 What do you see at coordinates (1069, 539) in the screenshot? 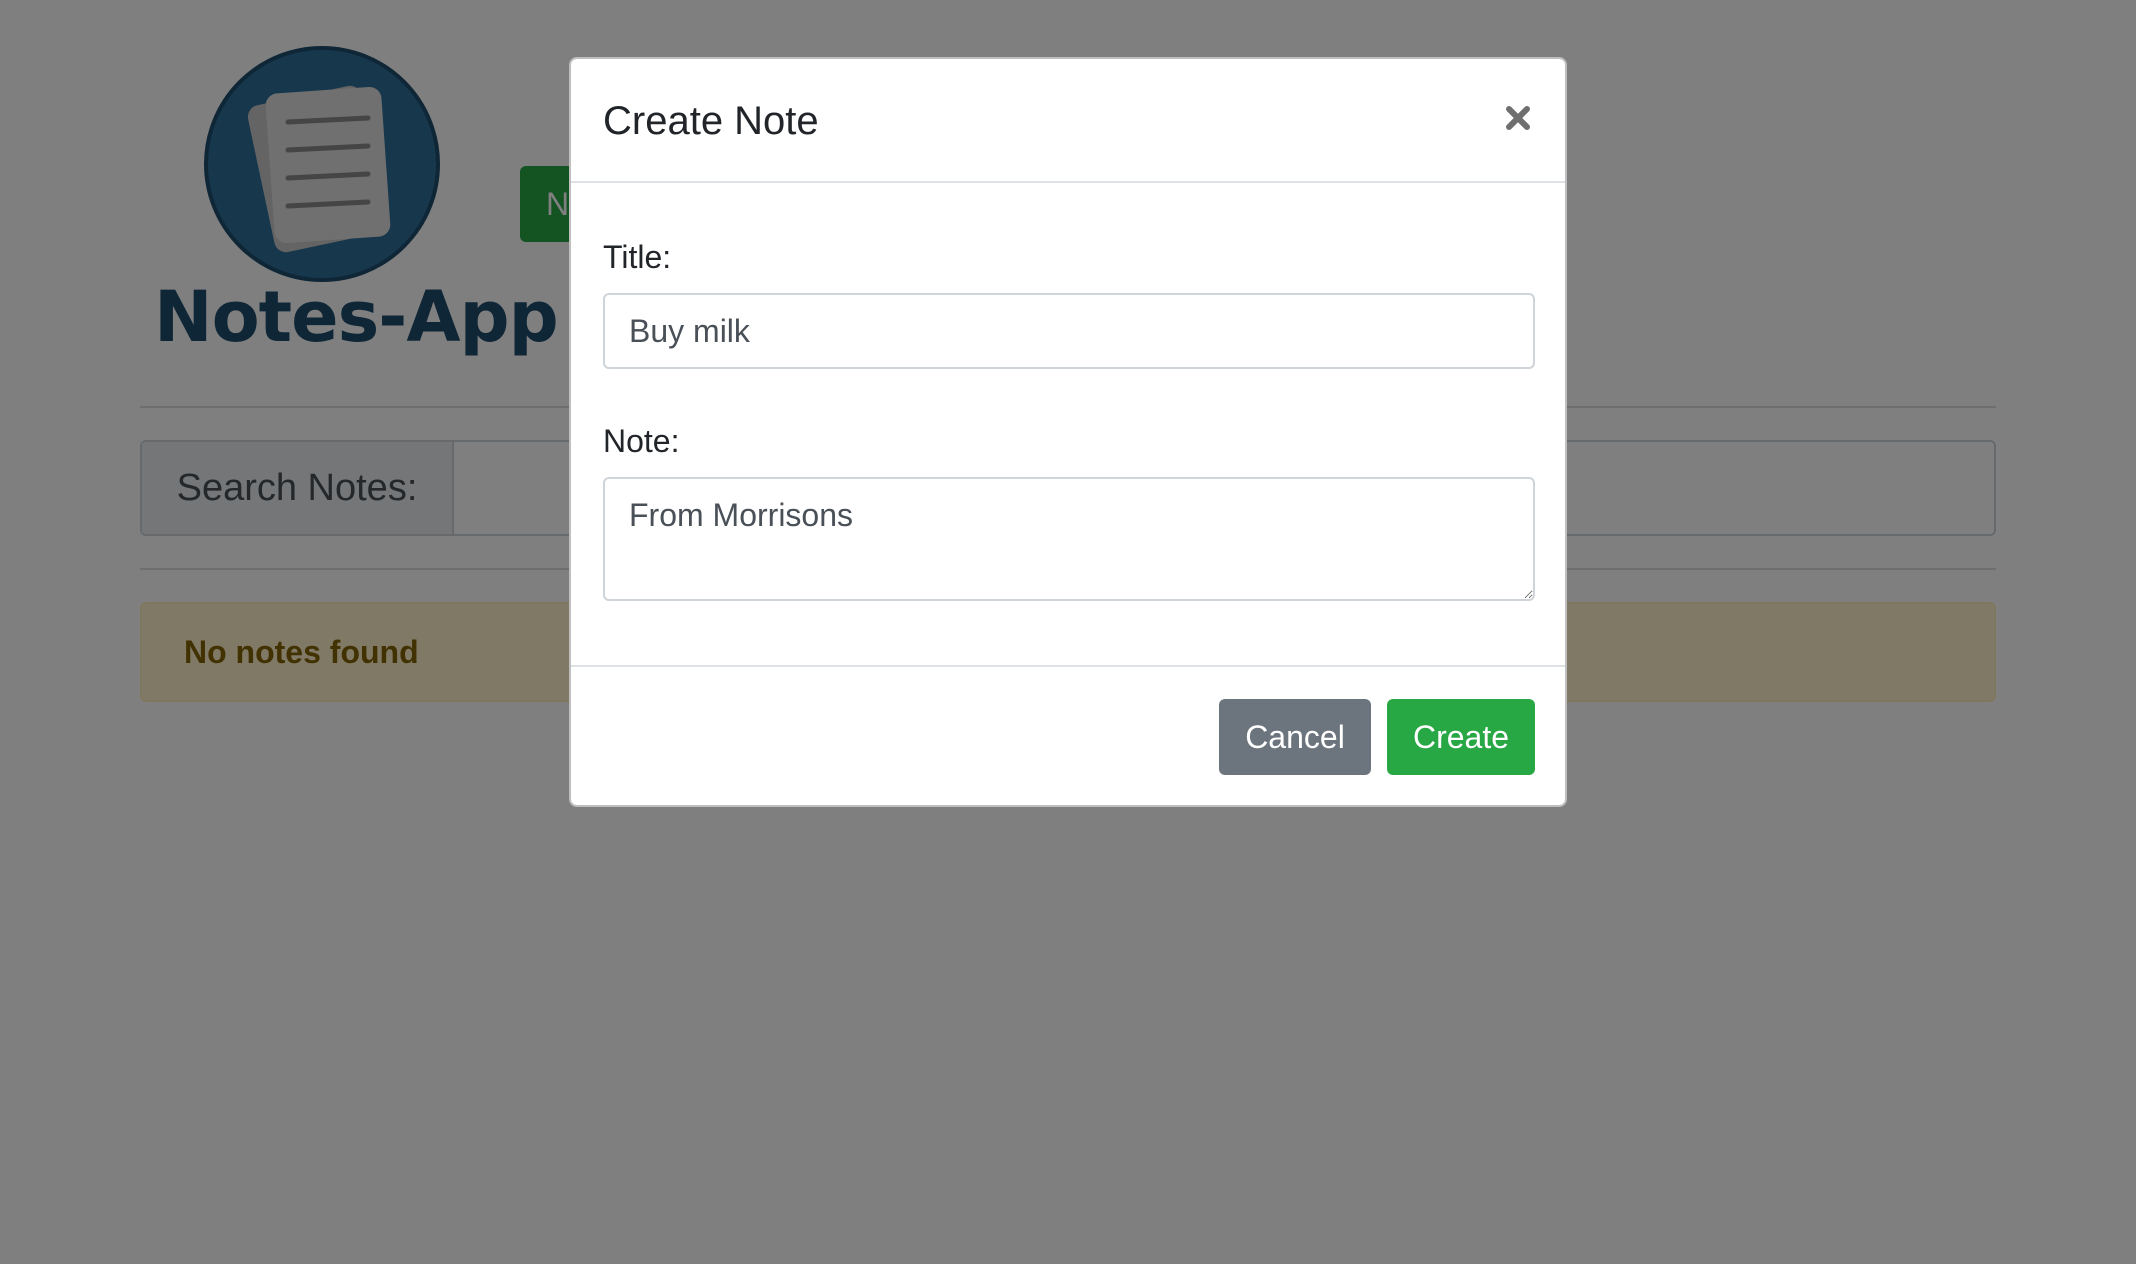
I see `note-textarea: From Morrisons` at bounding box center [1069, 539].